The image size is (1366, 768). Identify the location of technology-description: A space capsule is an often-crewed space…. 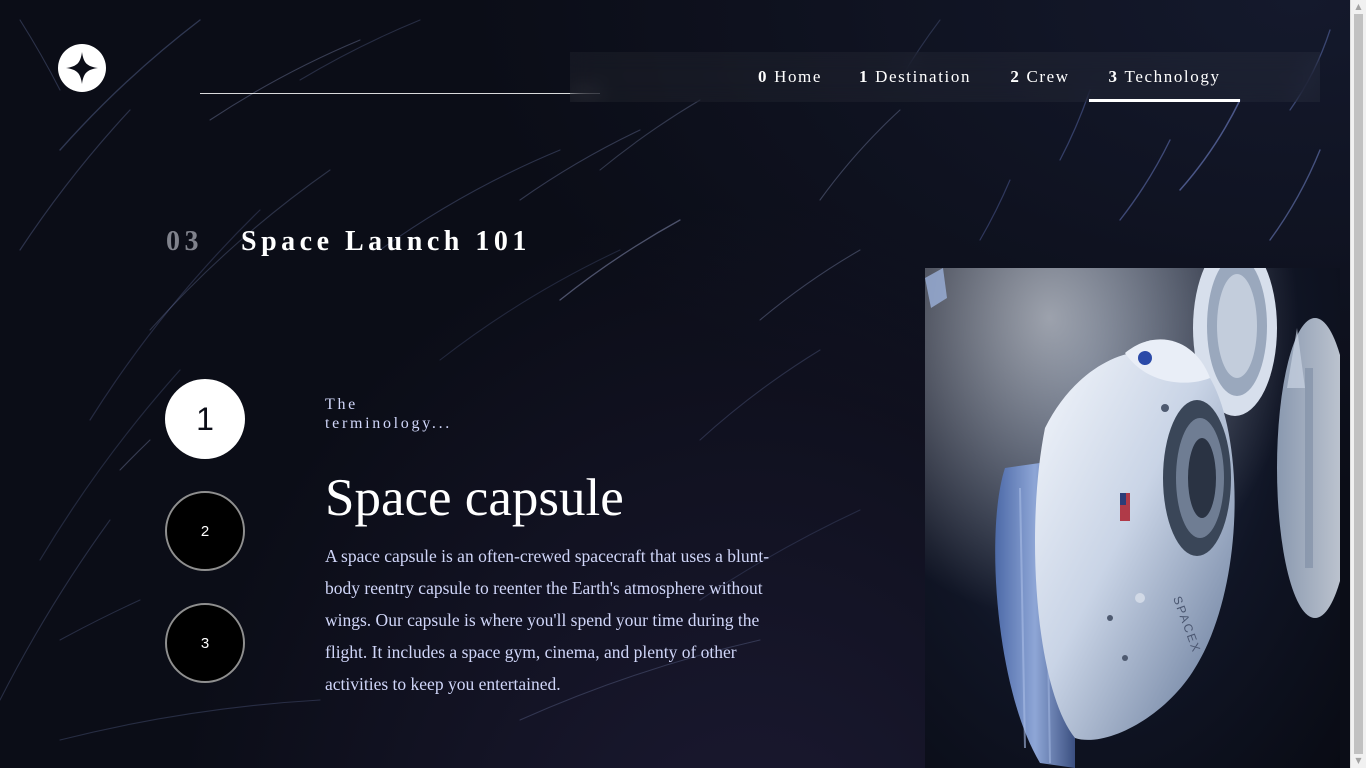
(547, 620).